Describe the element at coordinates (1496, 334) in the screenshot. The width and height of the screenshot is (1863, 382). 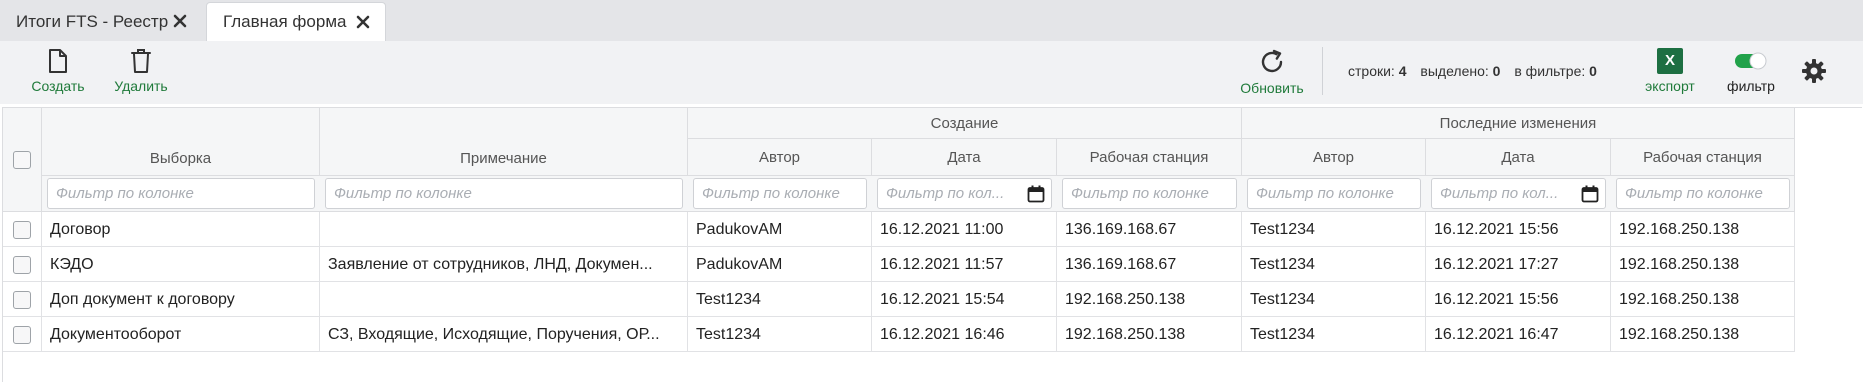
I see `cell-text: 16.12.2021 16:47` at that location.